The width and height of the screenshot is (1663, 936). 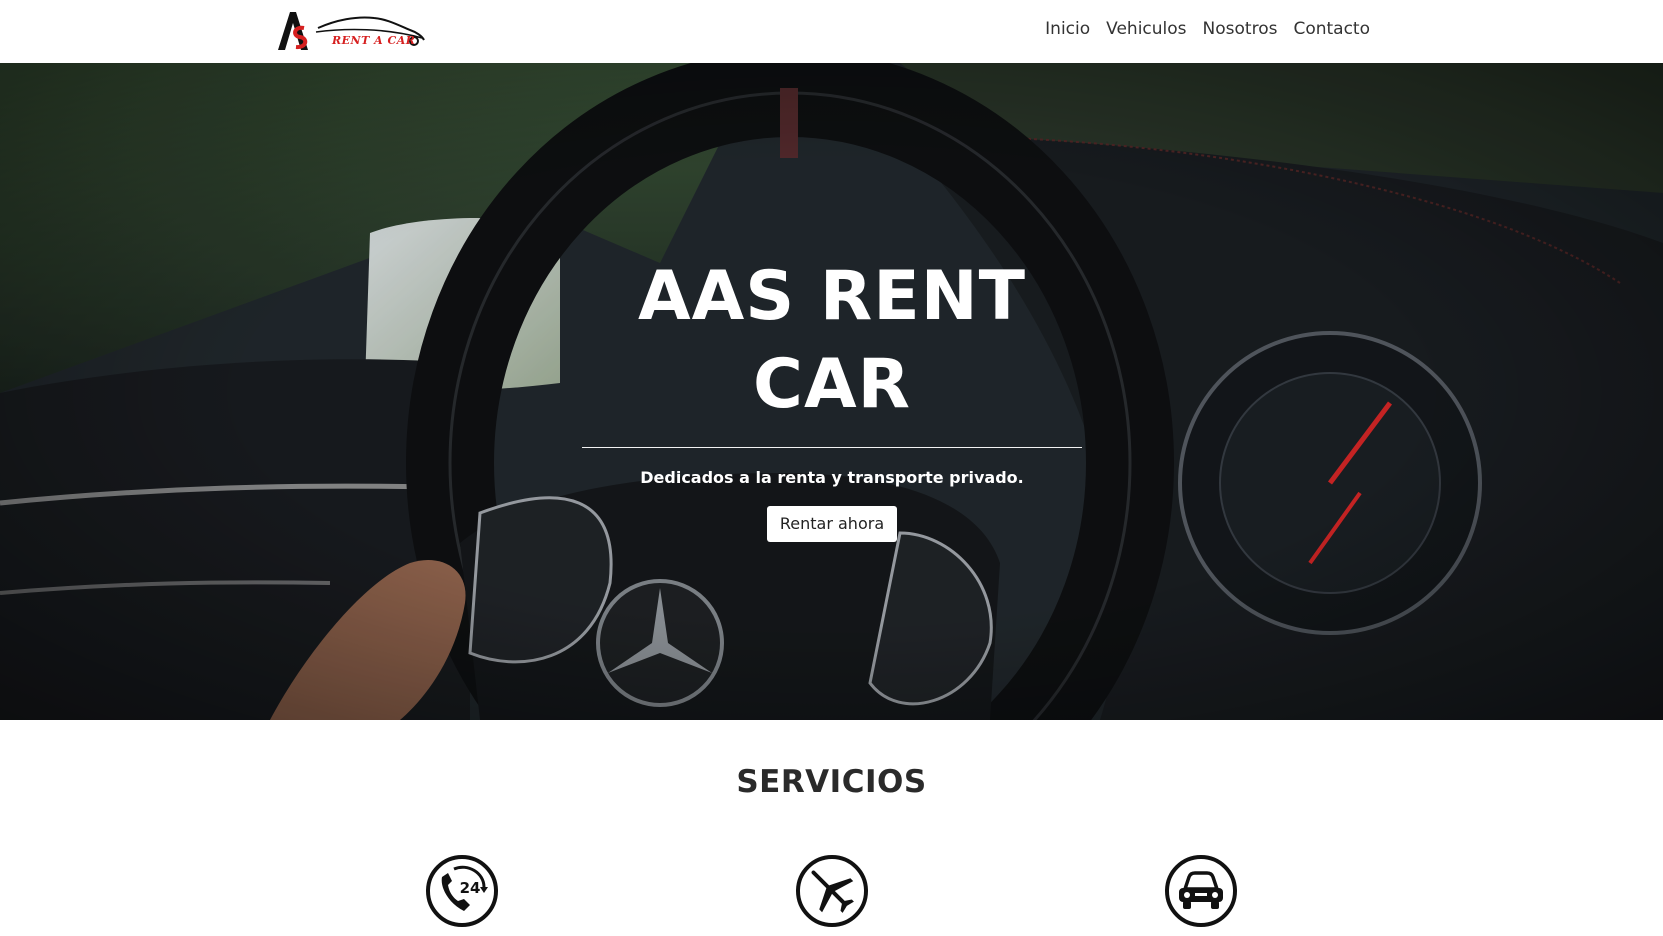 What do you see at coordinates (832, 524) in the screenshot?
I see `rentar-ahora-button: Rentar ahora` at bounding box center [832, 524].